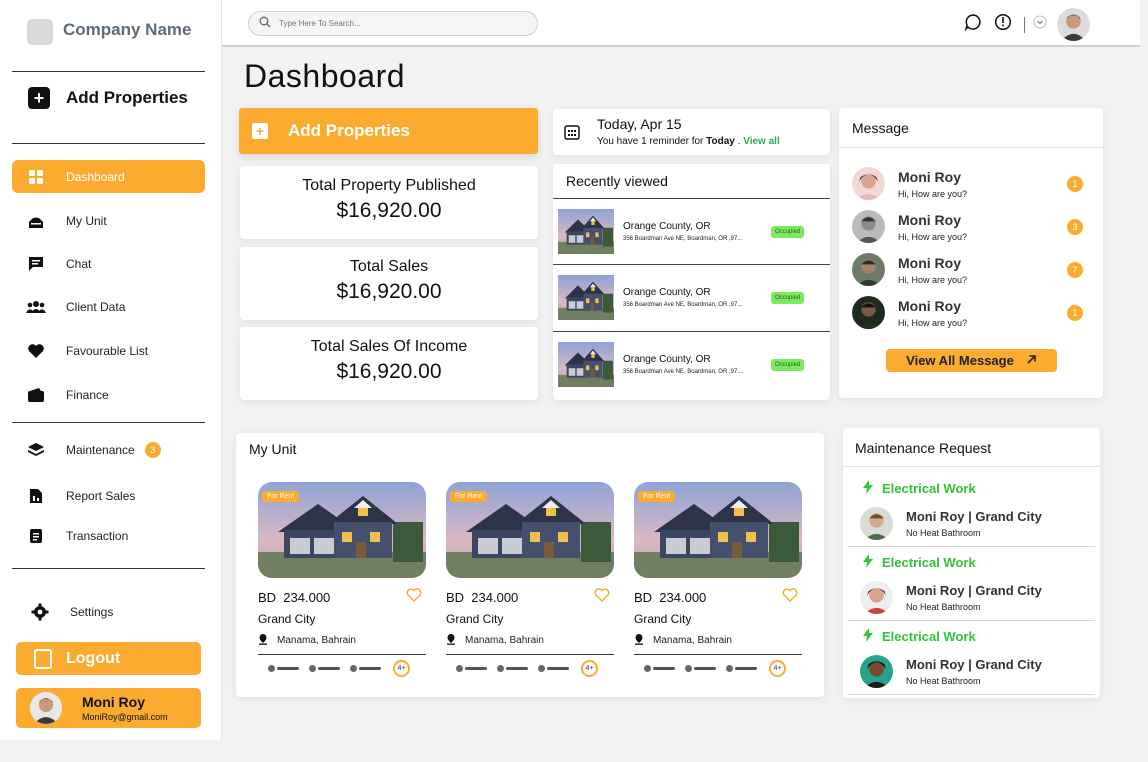  Describe the element at coordinates (86, 220) in the screenshot. I see `sidebar-item-label: My Unit` at that location.